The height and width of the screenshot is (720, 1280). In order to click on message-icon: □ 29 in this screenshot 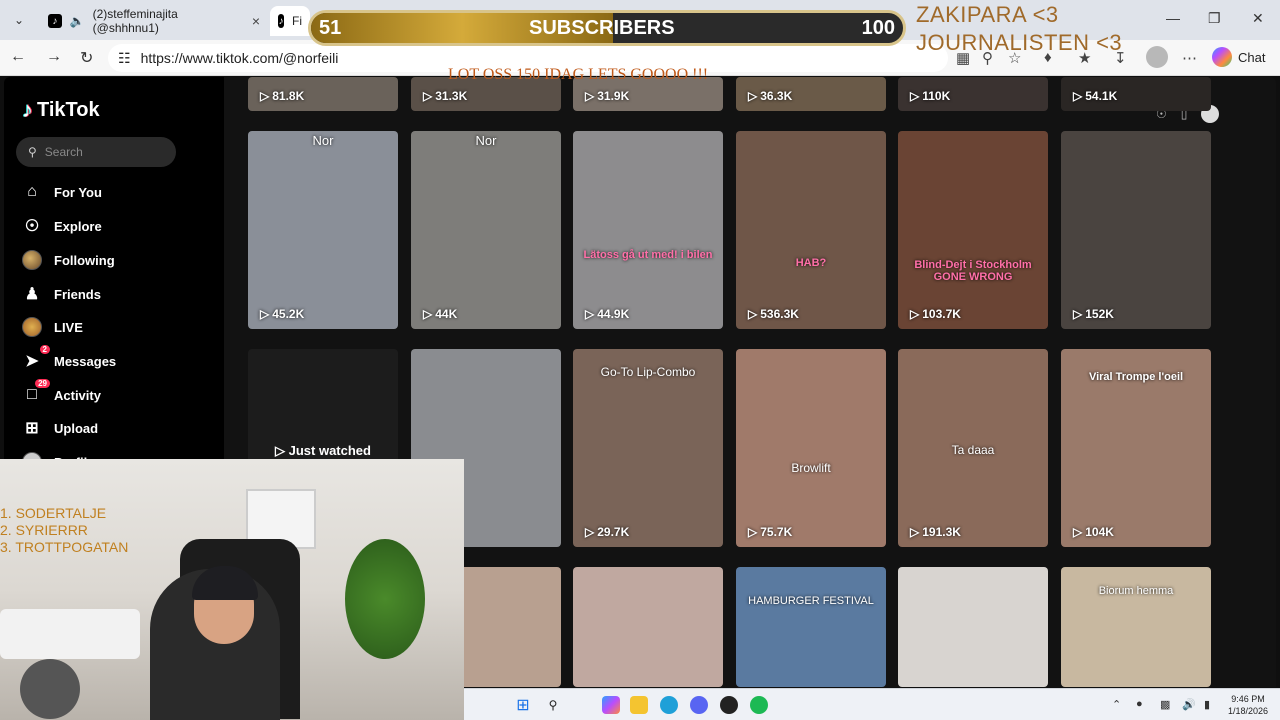, I will do `click(36, 392)`.